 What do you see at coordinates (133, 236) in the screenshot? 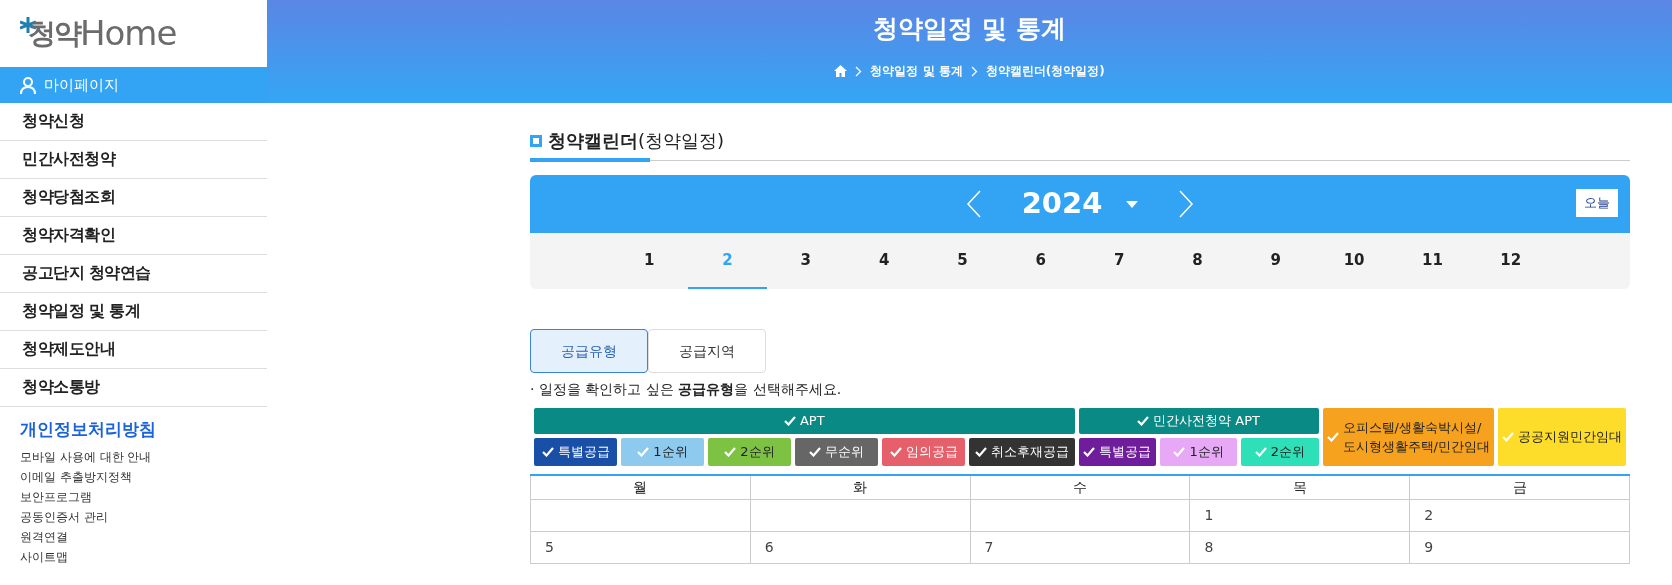
I see `sidebar-item: 청약자격확인` at bounding box center [133, 236].